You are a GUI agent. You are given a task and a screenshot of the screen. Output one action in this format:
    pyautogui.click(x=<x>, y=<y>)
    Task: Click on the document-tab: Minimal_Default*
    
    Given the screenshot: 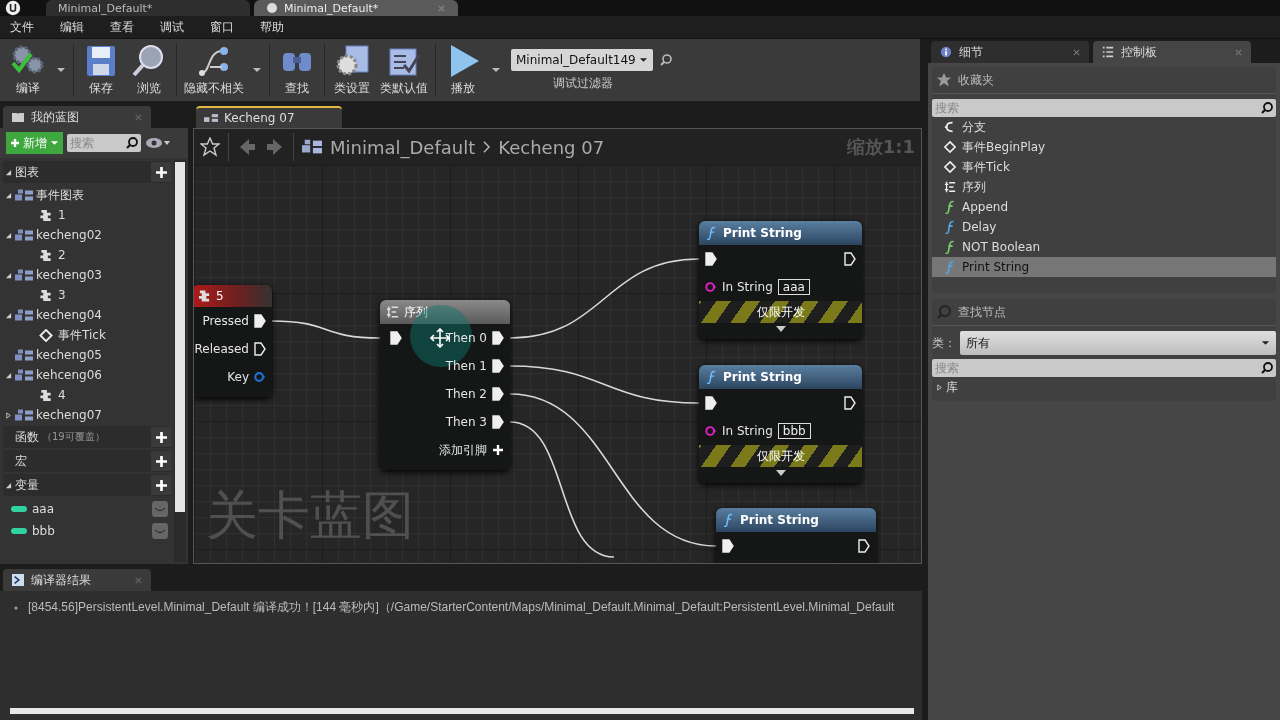 What is the action you would take?
    pyautogui.click(x=356, y=8)
    